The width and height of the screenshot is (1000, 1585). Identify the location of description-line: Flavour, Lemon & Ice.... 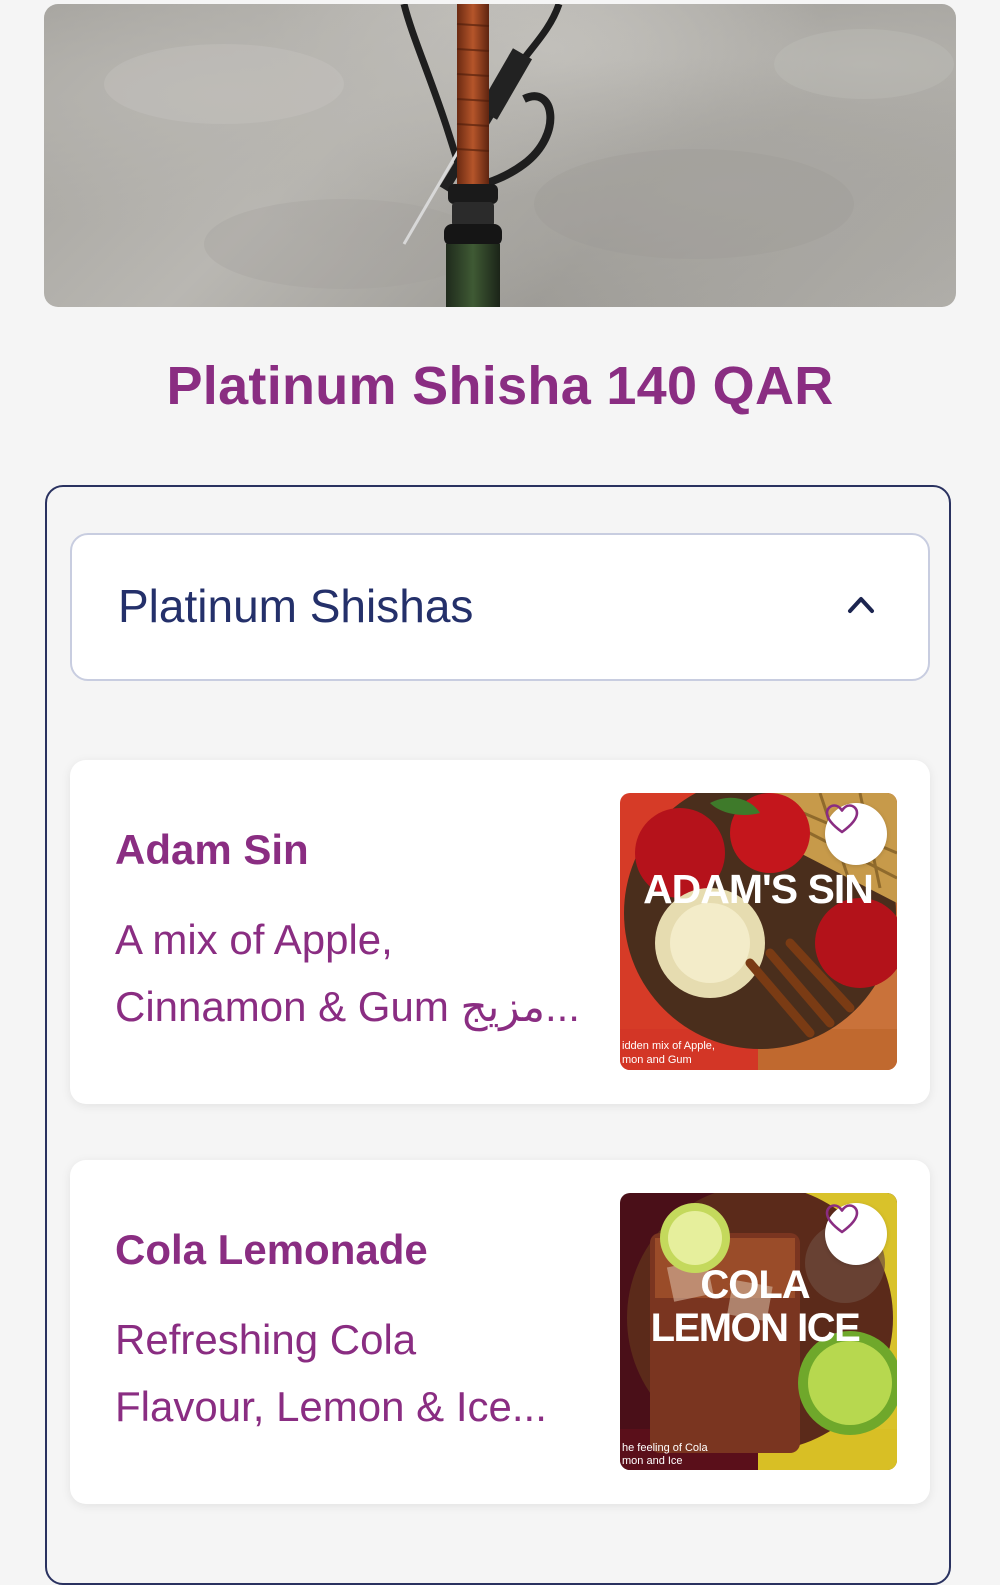
(331, 1406).